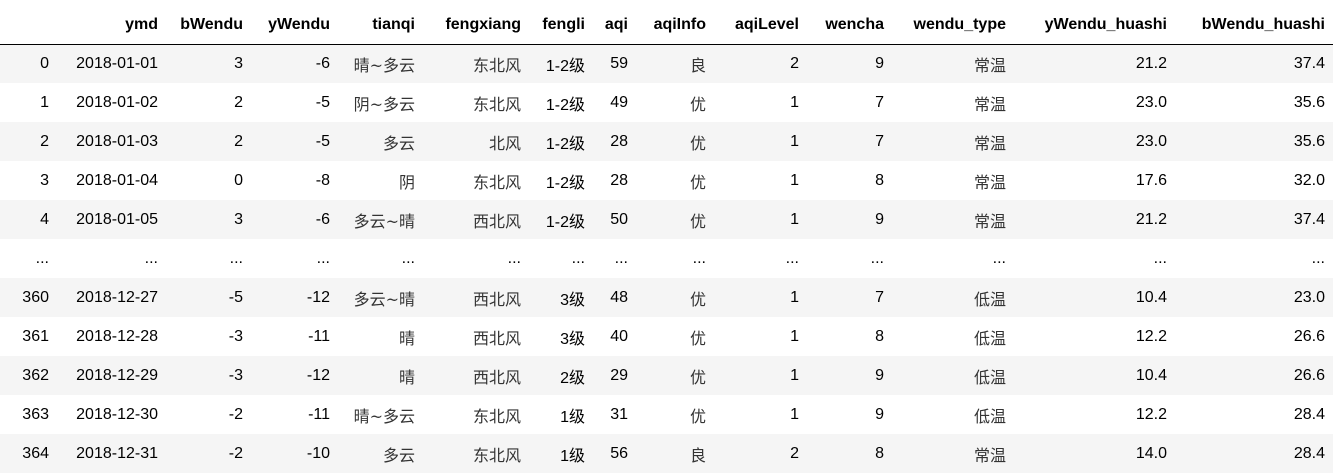 This screenshot has width=1333, height=473. Describe the element at coordinates (989, 104) in the screenshot. I see `cell-wendu-type: 常温` at that location.